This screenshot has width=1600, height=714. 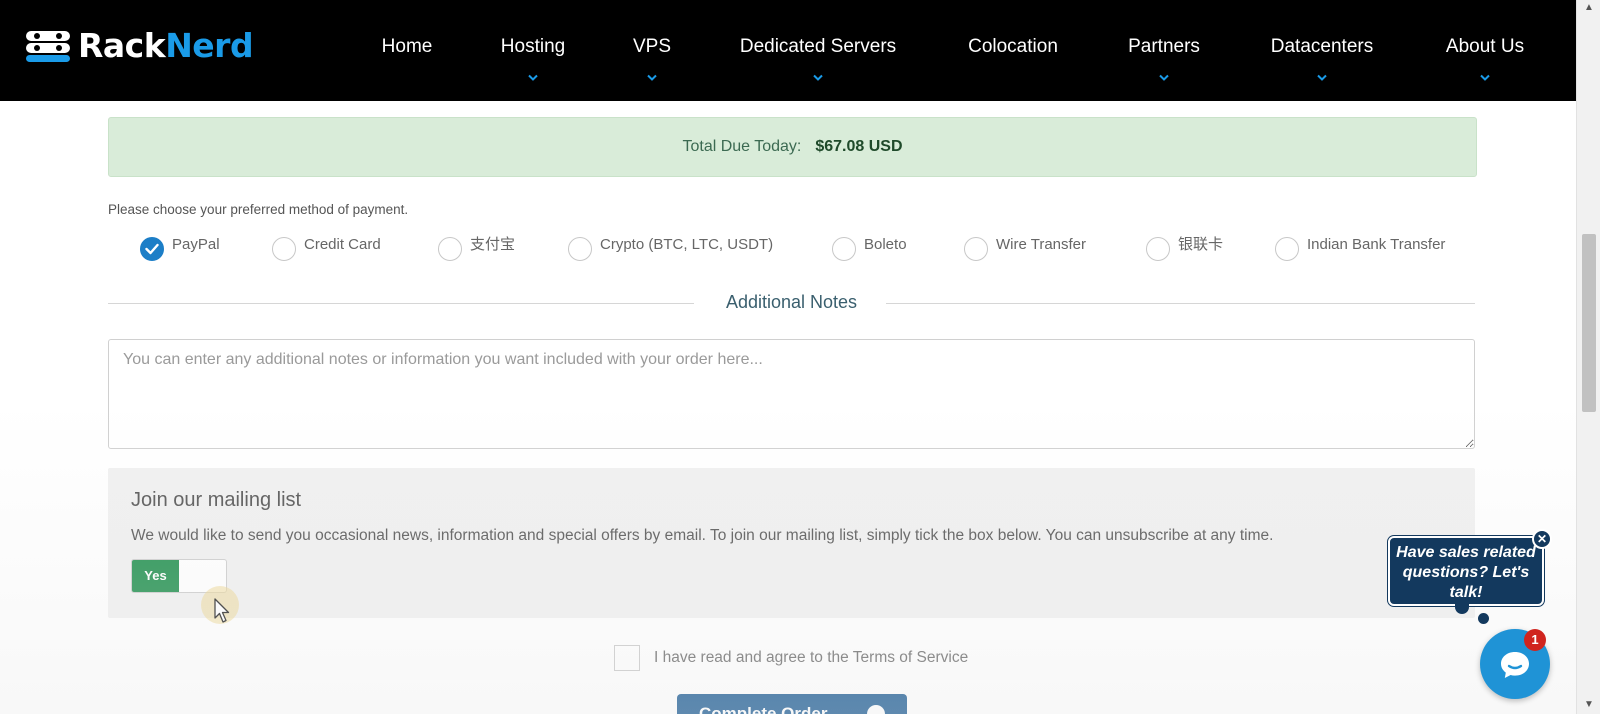 I want to click on chat-icon, so click(x=1515, y=665).